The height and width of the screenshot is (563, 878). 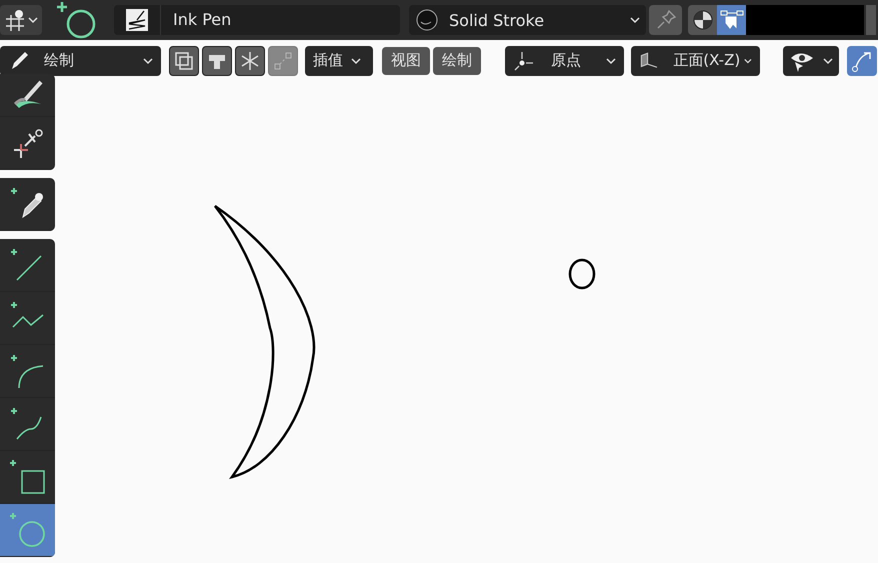 What do you see at coordinates (582, 274) in the screenshot?
I see `circle-stroke` at bounding box center [582, 274].